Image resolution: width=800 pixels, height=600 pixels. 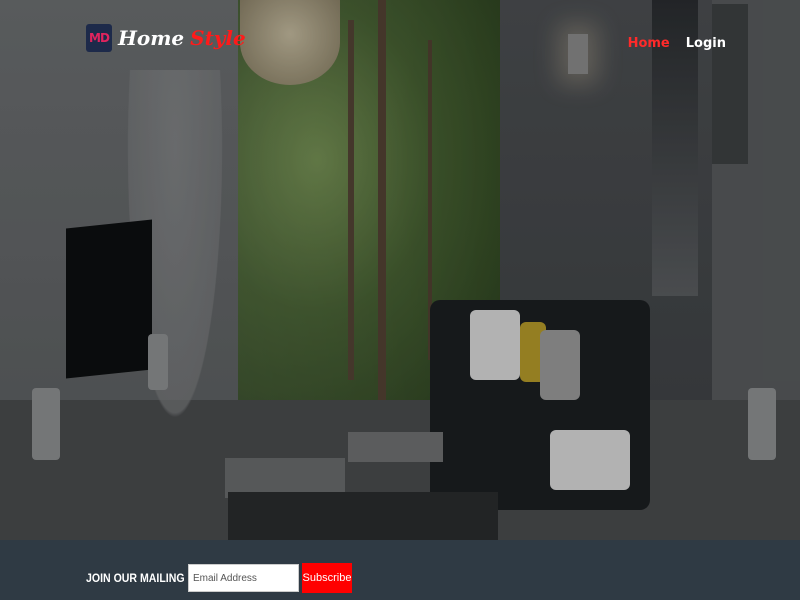 What do you see at coordinates (706, 43) in the screenshot?
I see `nav-login-link: Login` at bounding box center [706, 43].